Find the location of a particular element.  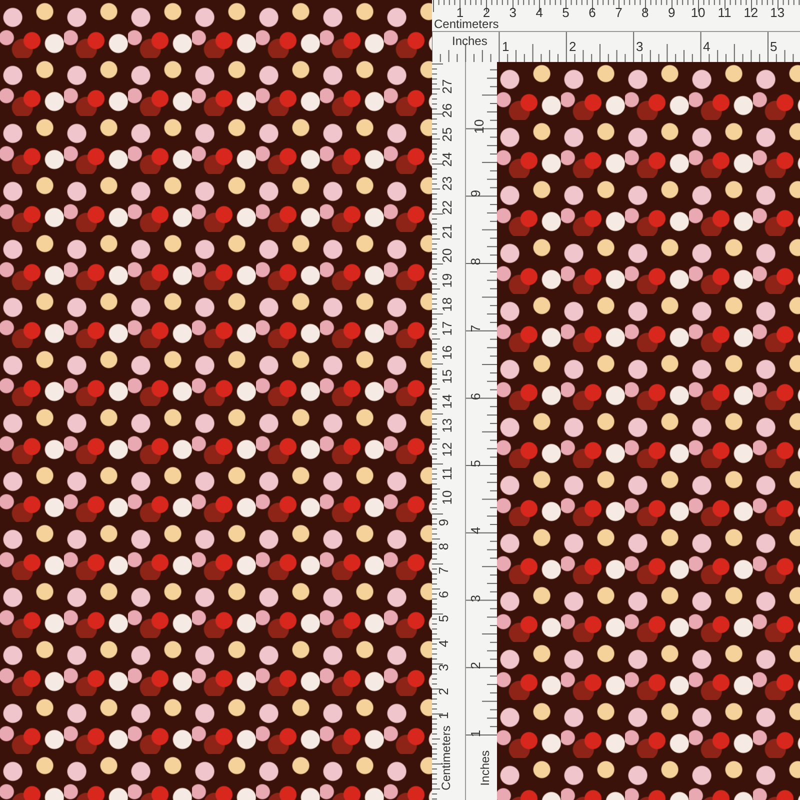

centimeter-number: 15 is located at coordinates (447, 377).